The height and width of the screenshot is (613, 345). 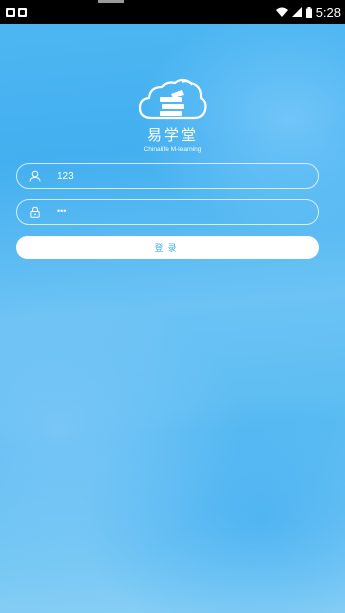 I want to click on username-input: 123, so click(x=65, y=176).